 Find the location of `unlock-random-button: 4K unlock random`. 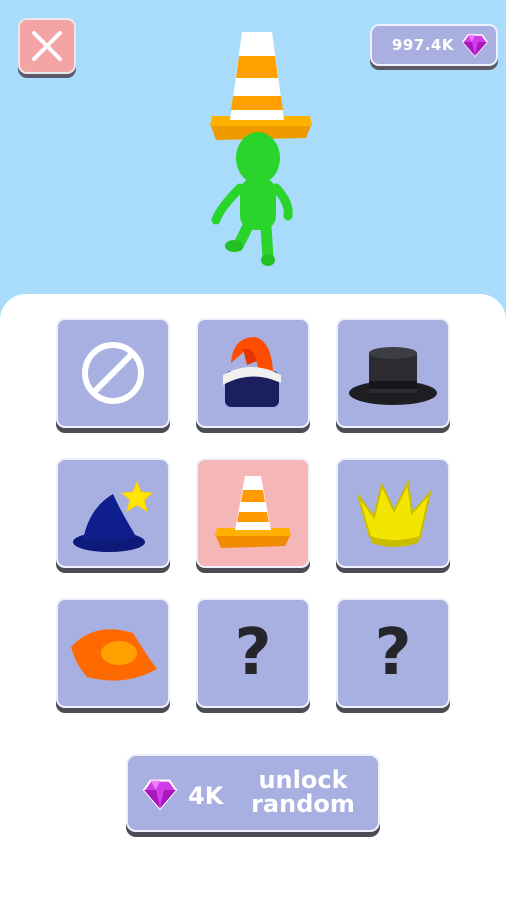

unlock-random-button: 4K unlock random is located at coordinates (253, 793).